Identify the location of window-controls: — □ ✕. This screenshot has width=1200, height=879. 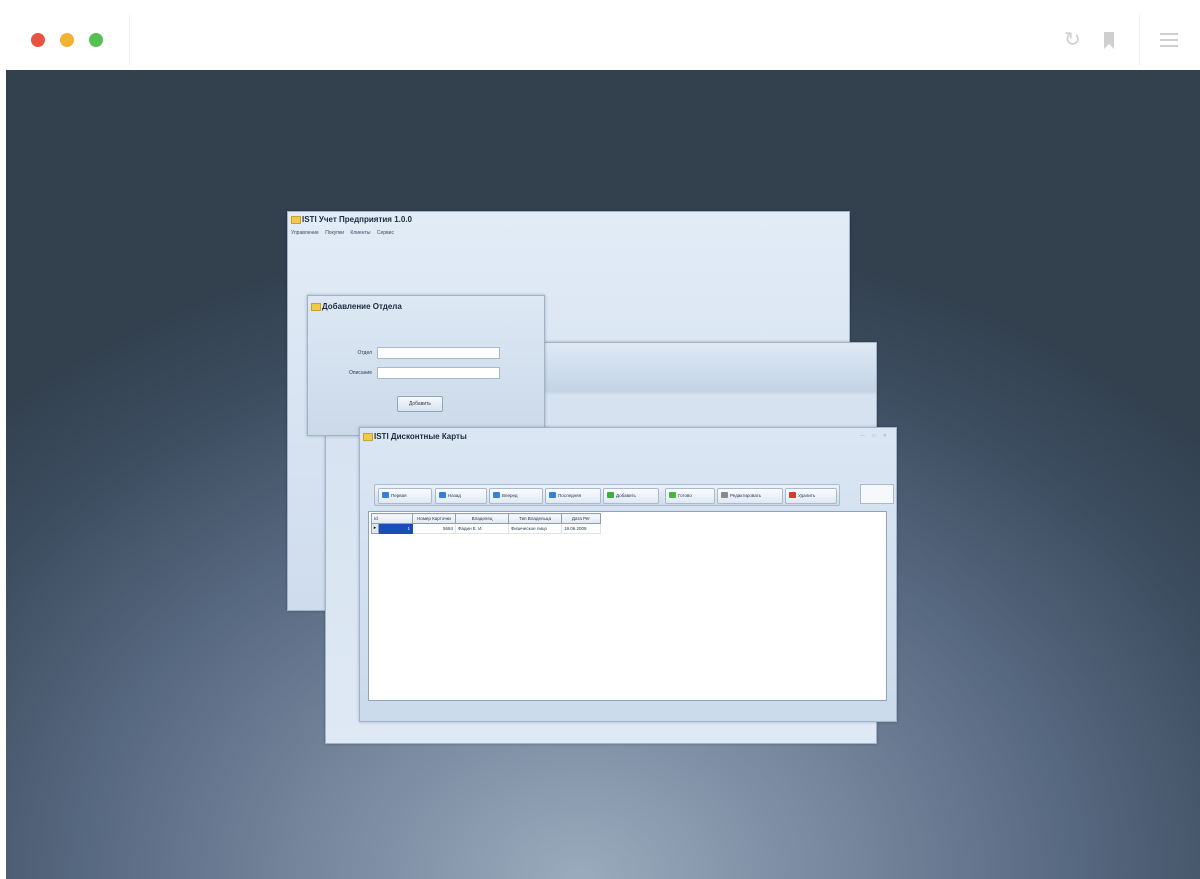
(875, 436).